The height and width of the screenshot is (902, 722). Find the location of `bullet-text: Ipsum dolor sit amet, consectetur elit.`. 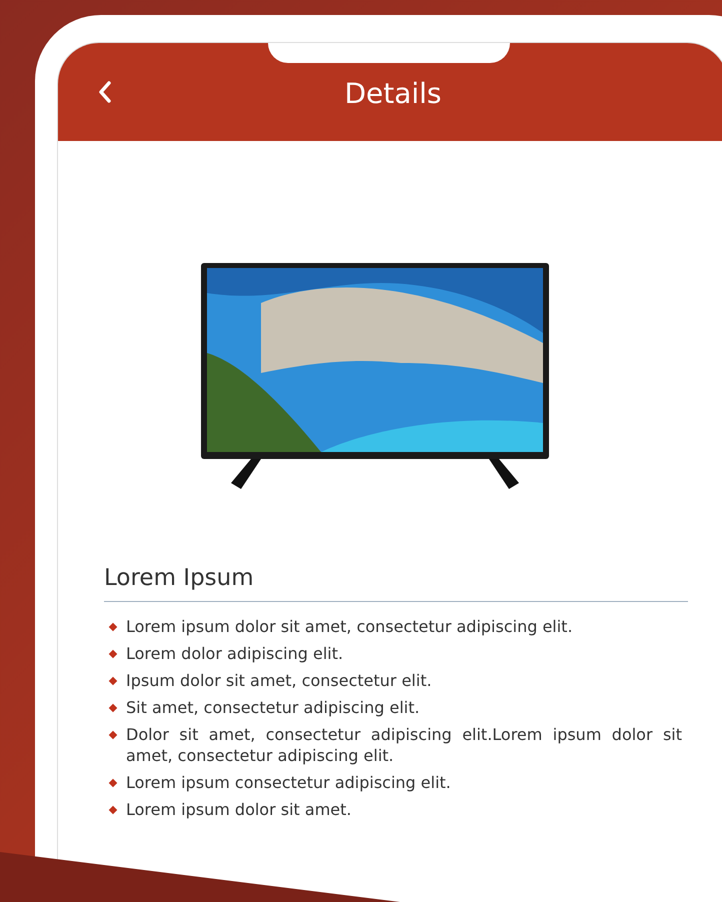

bullet-text: Ipsum dolor sit amet, consectetur elit. is located at coordinates (279, 680).